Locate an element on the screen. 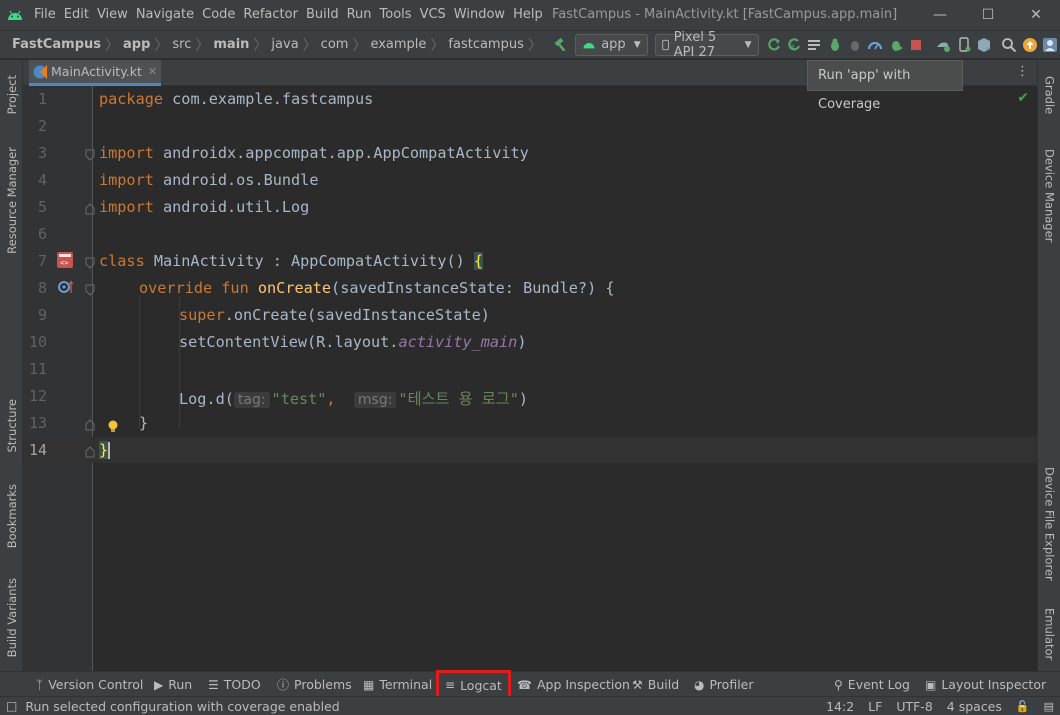  breadcrumb-item-fastcampus: fastcampus is located at coordinates (485, 44).